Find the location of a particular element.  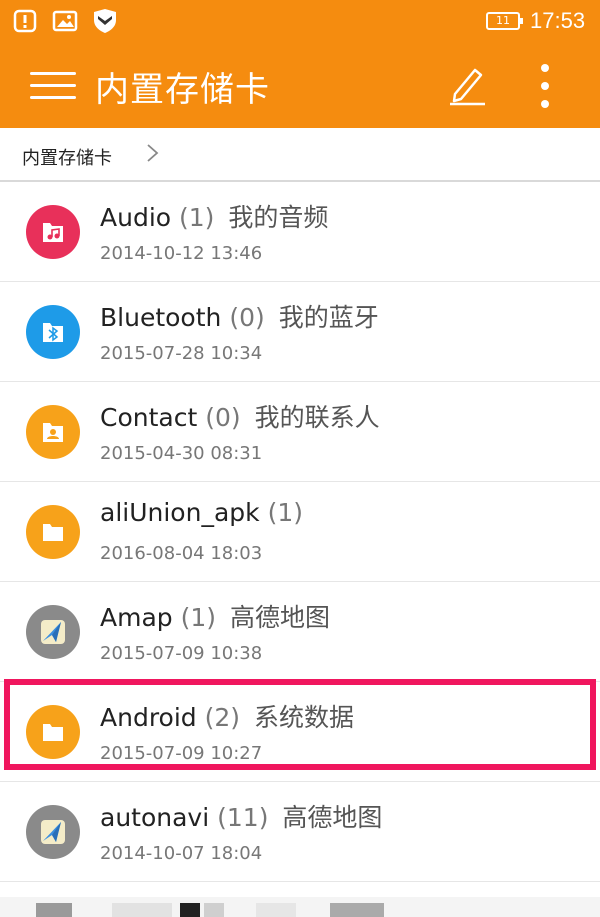

menu-icon is located at coordinates (53, 86).